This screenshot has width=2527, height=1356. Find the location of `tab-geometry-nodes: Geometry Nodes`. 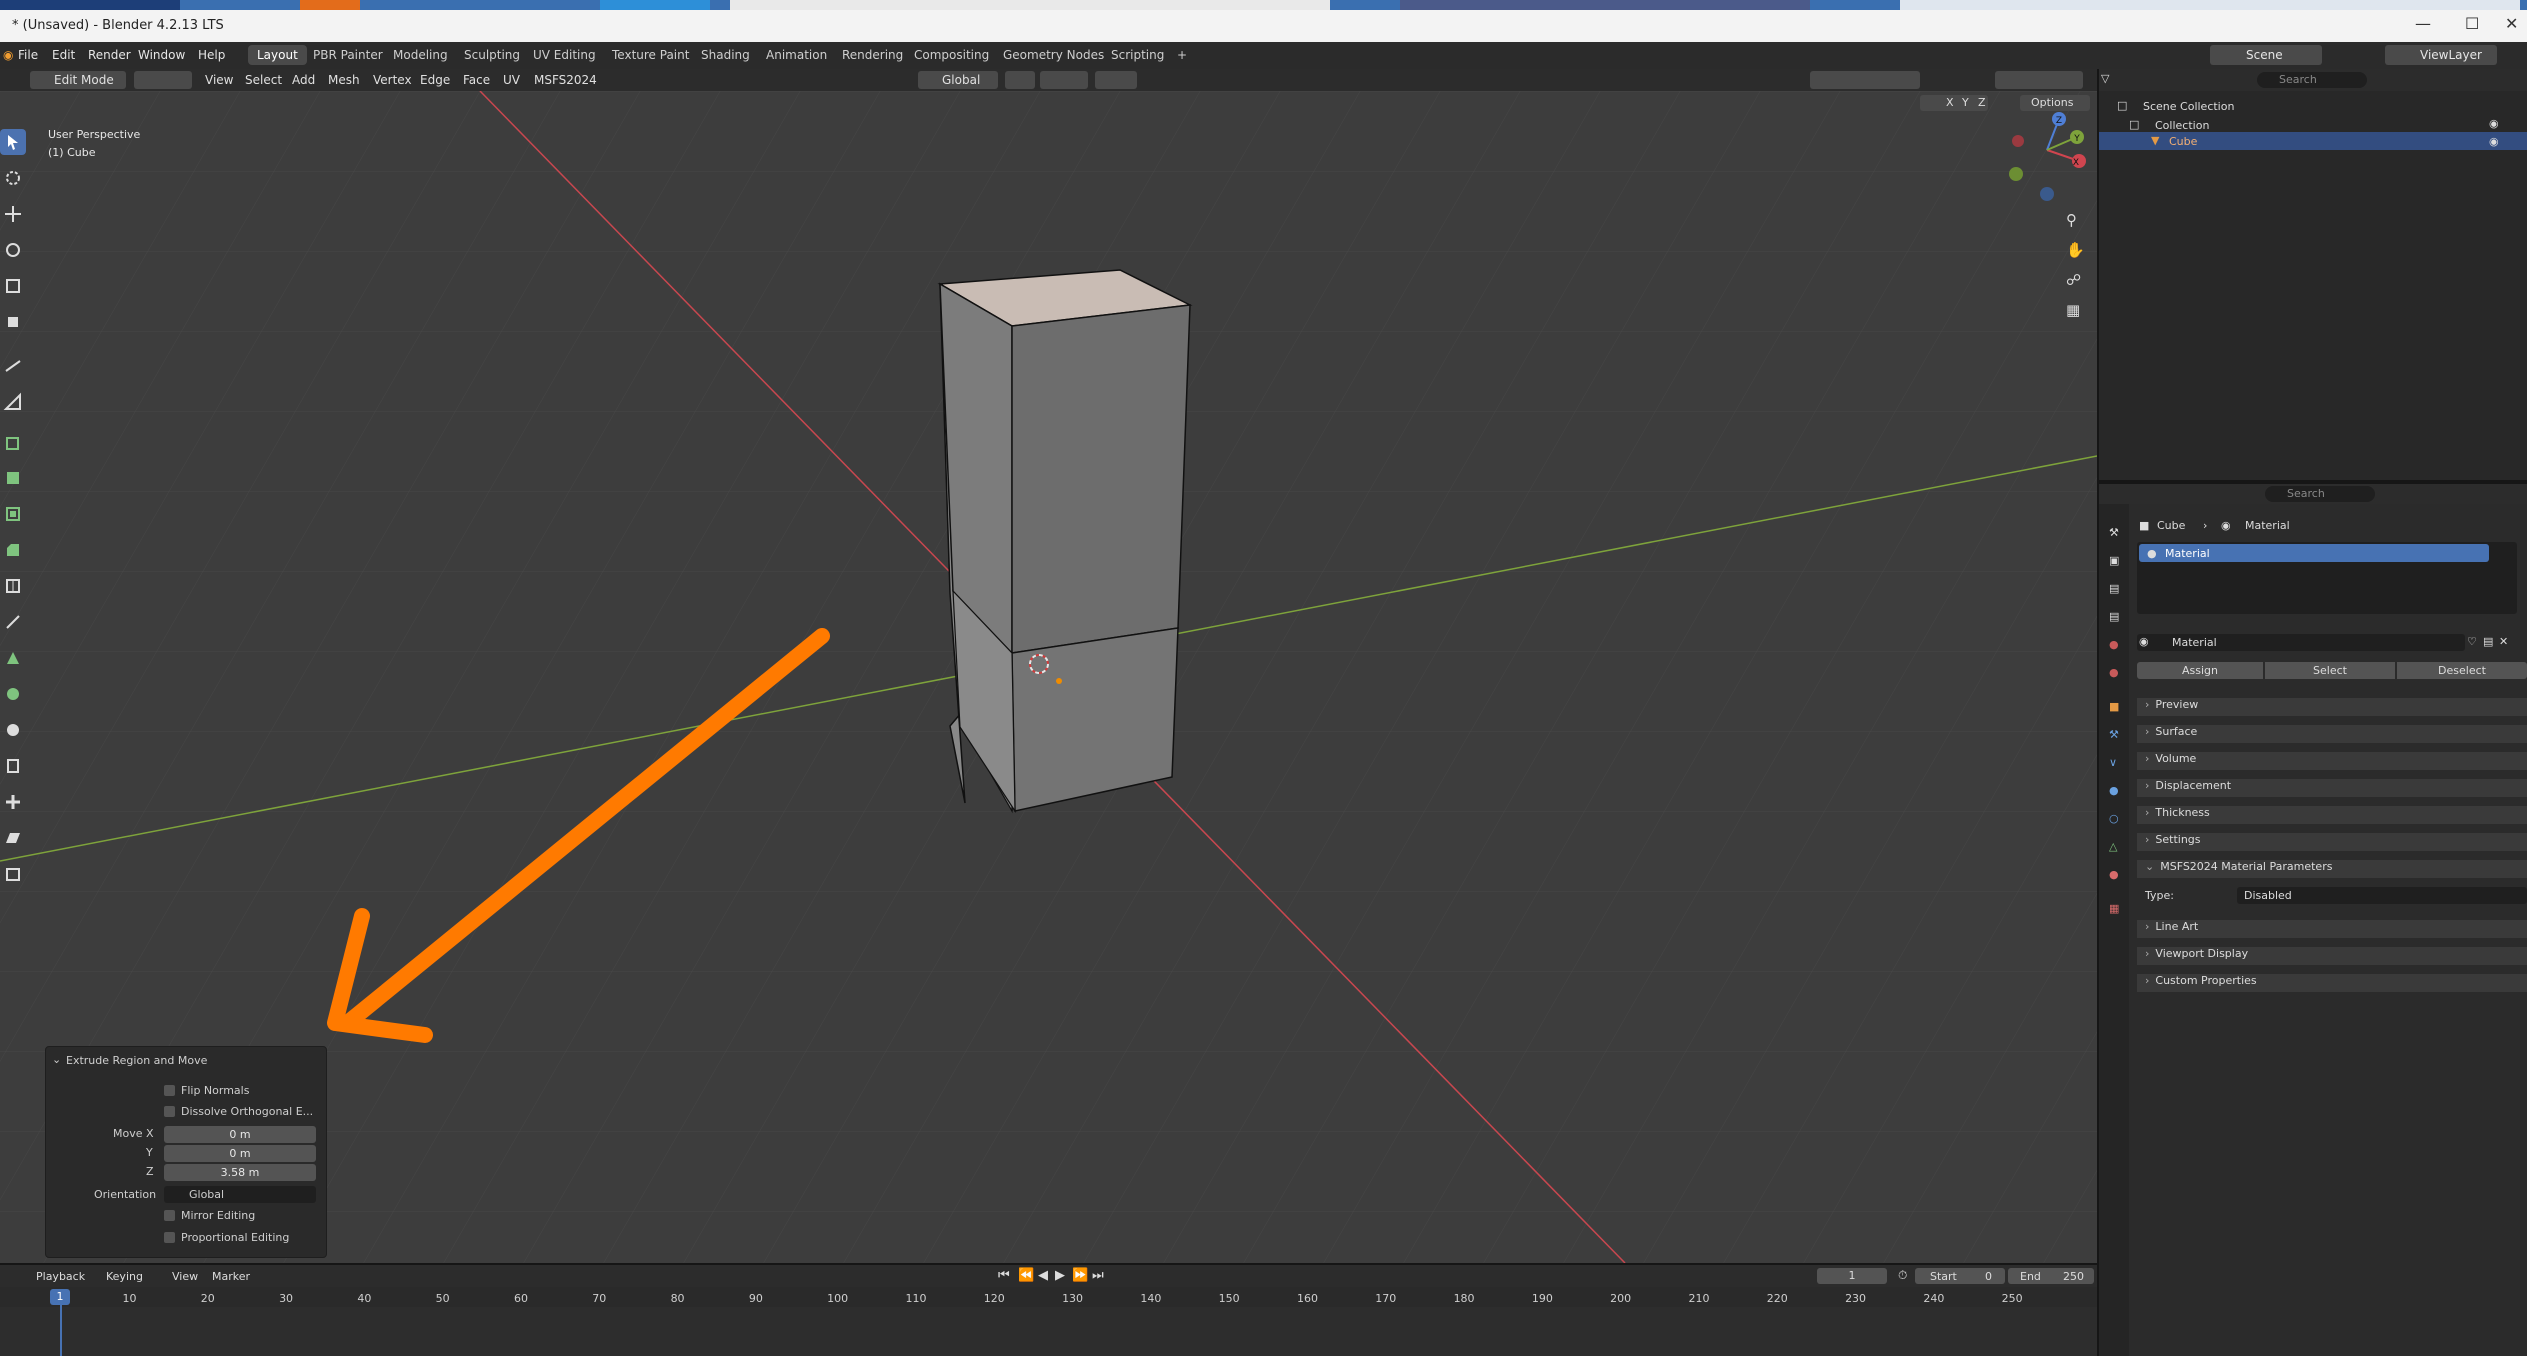

tab-geometry-nodes: Geometry Nodes is located at coordinates (1053, 55).